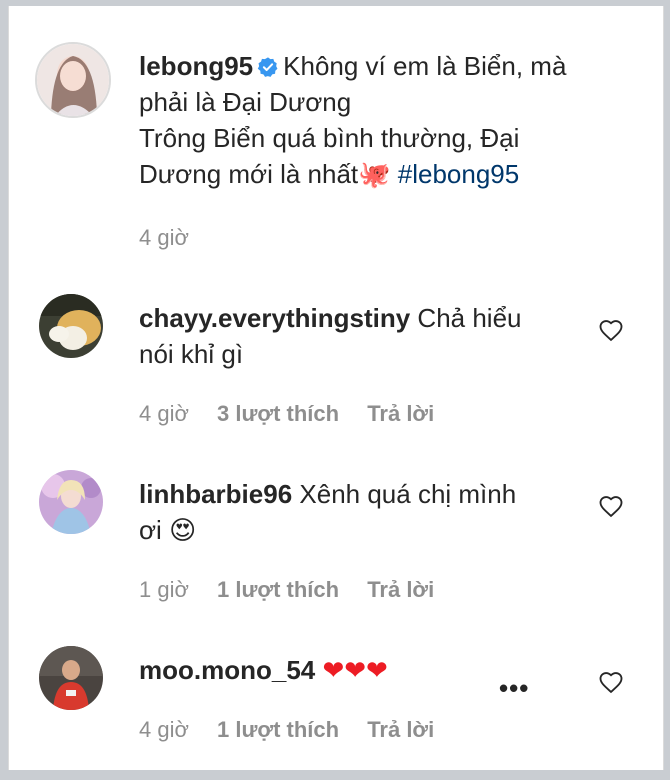 The width and height of the screenshot is (670, 780). I want to click on comment-username: linhbarbie96, so click(215, 494).